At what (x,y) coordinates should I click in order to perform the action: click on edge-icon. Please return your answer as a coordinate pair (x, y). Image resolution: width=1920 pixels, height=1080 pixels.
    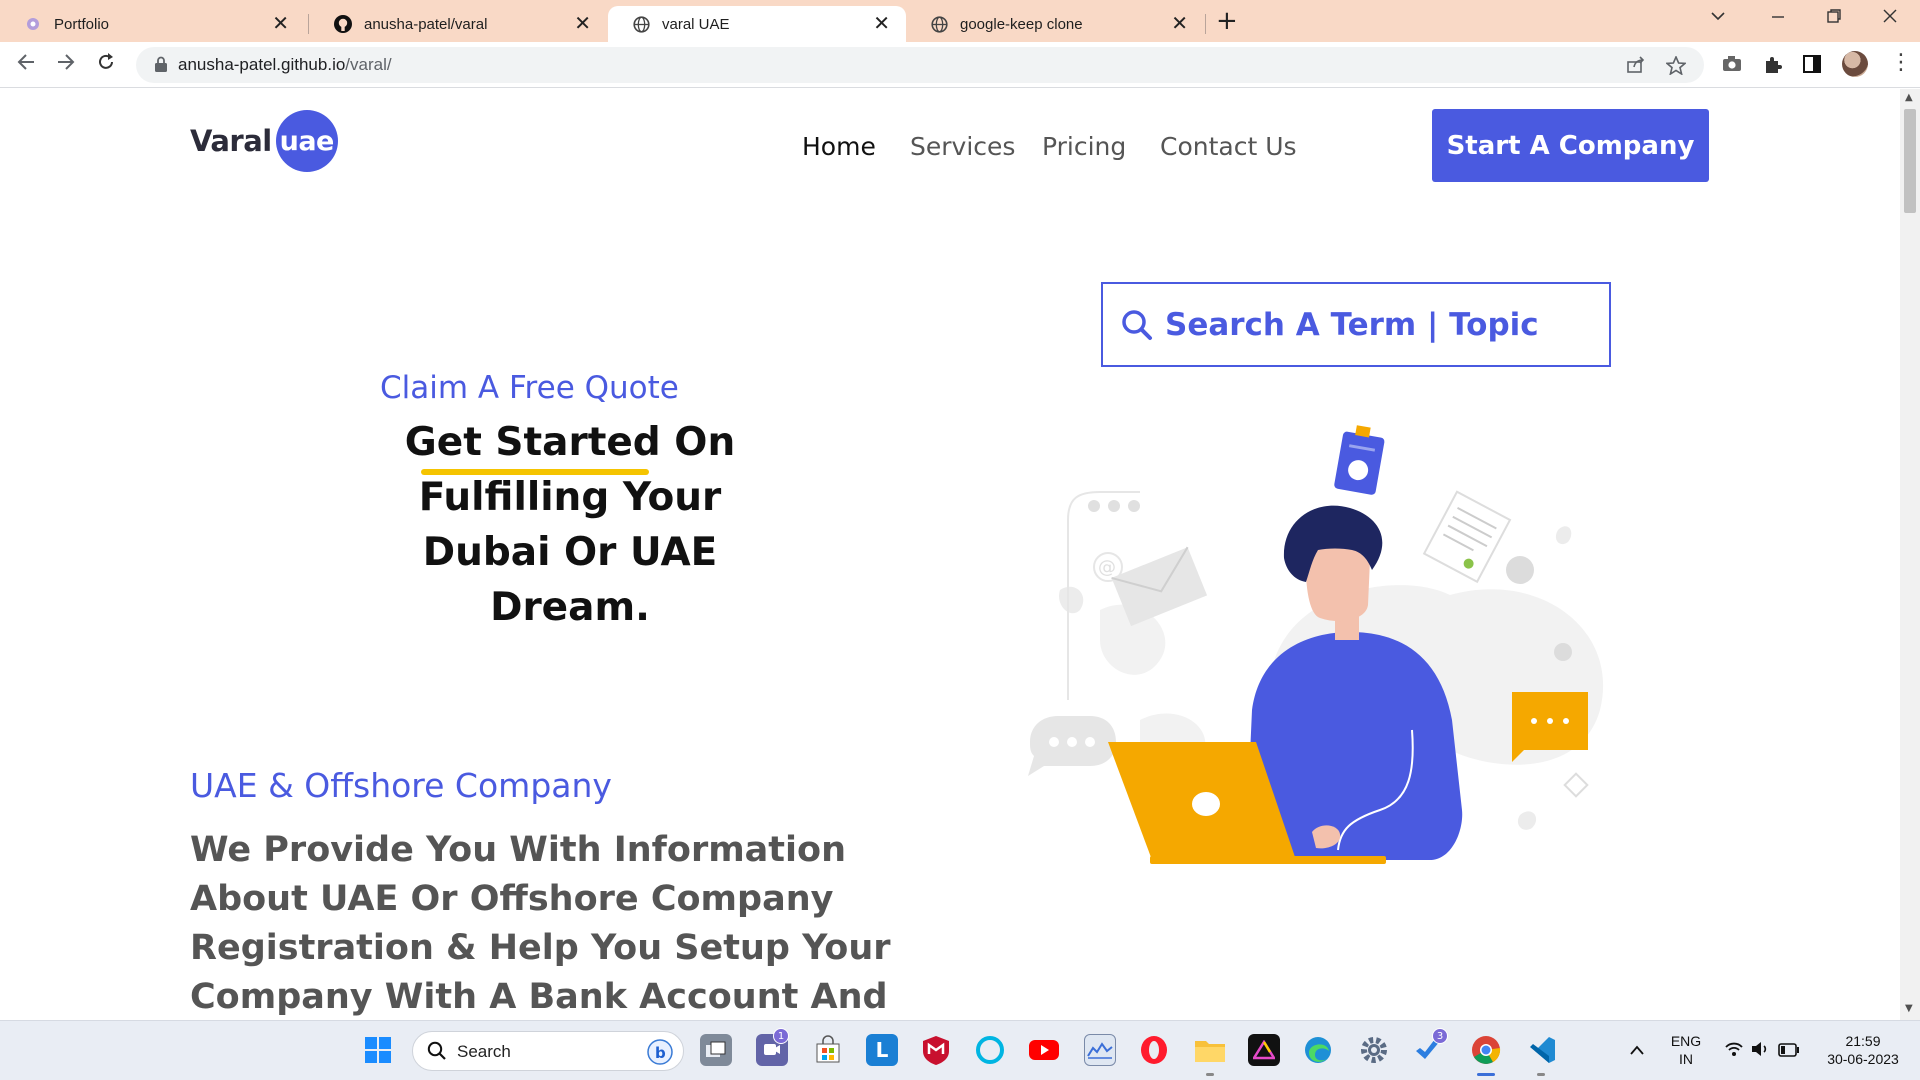
    Looking at the image, I should click on (1318, 1050).